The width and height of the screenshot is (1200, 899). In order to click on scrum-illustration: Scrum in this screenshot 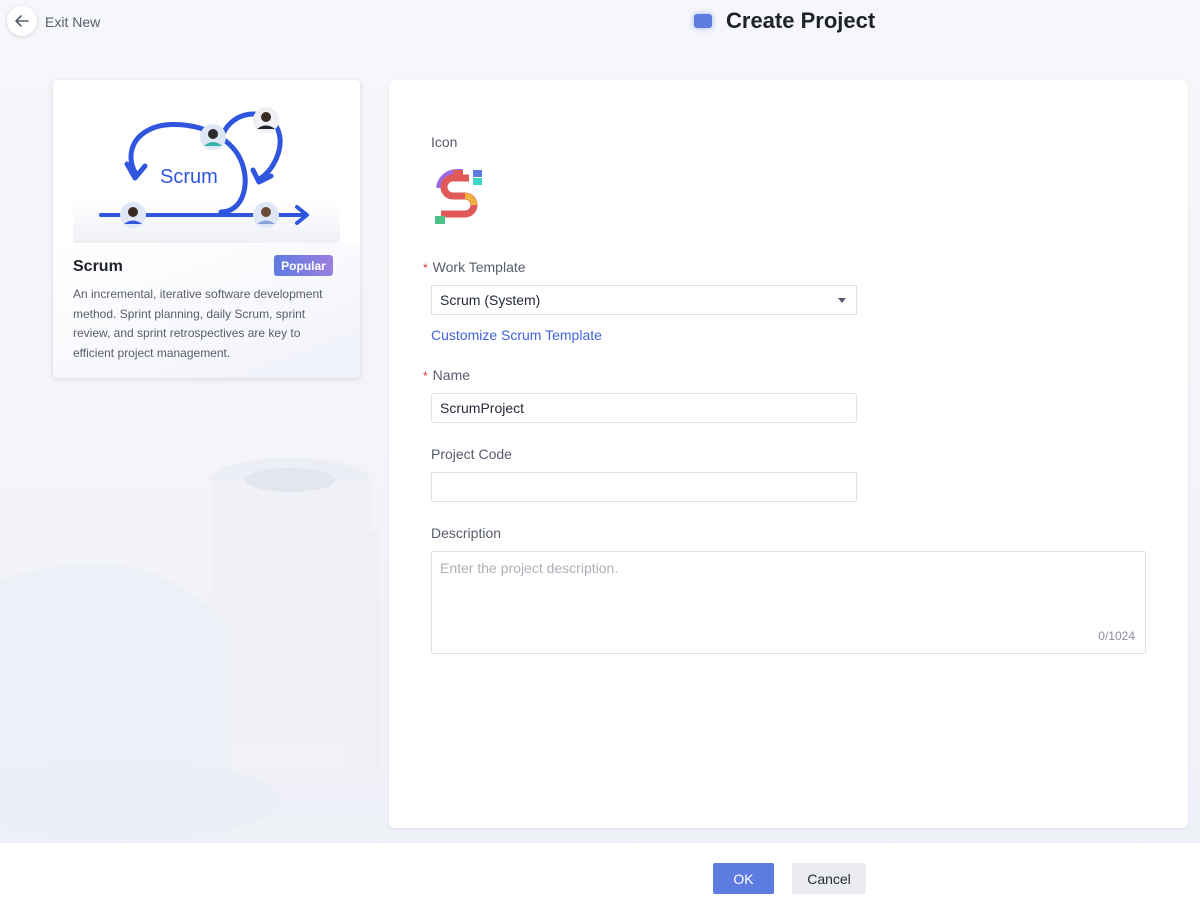, I will do `click(206, 172)`.